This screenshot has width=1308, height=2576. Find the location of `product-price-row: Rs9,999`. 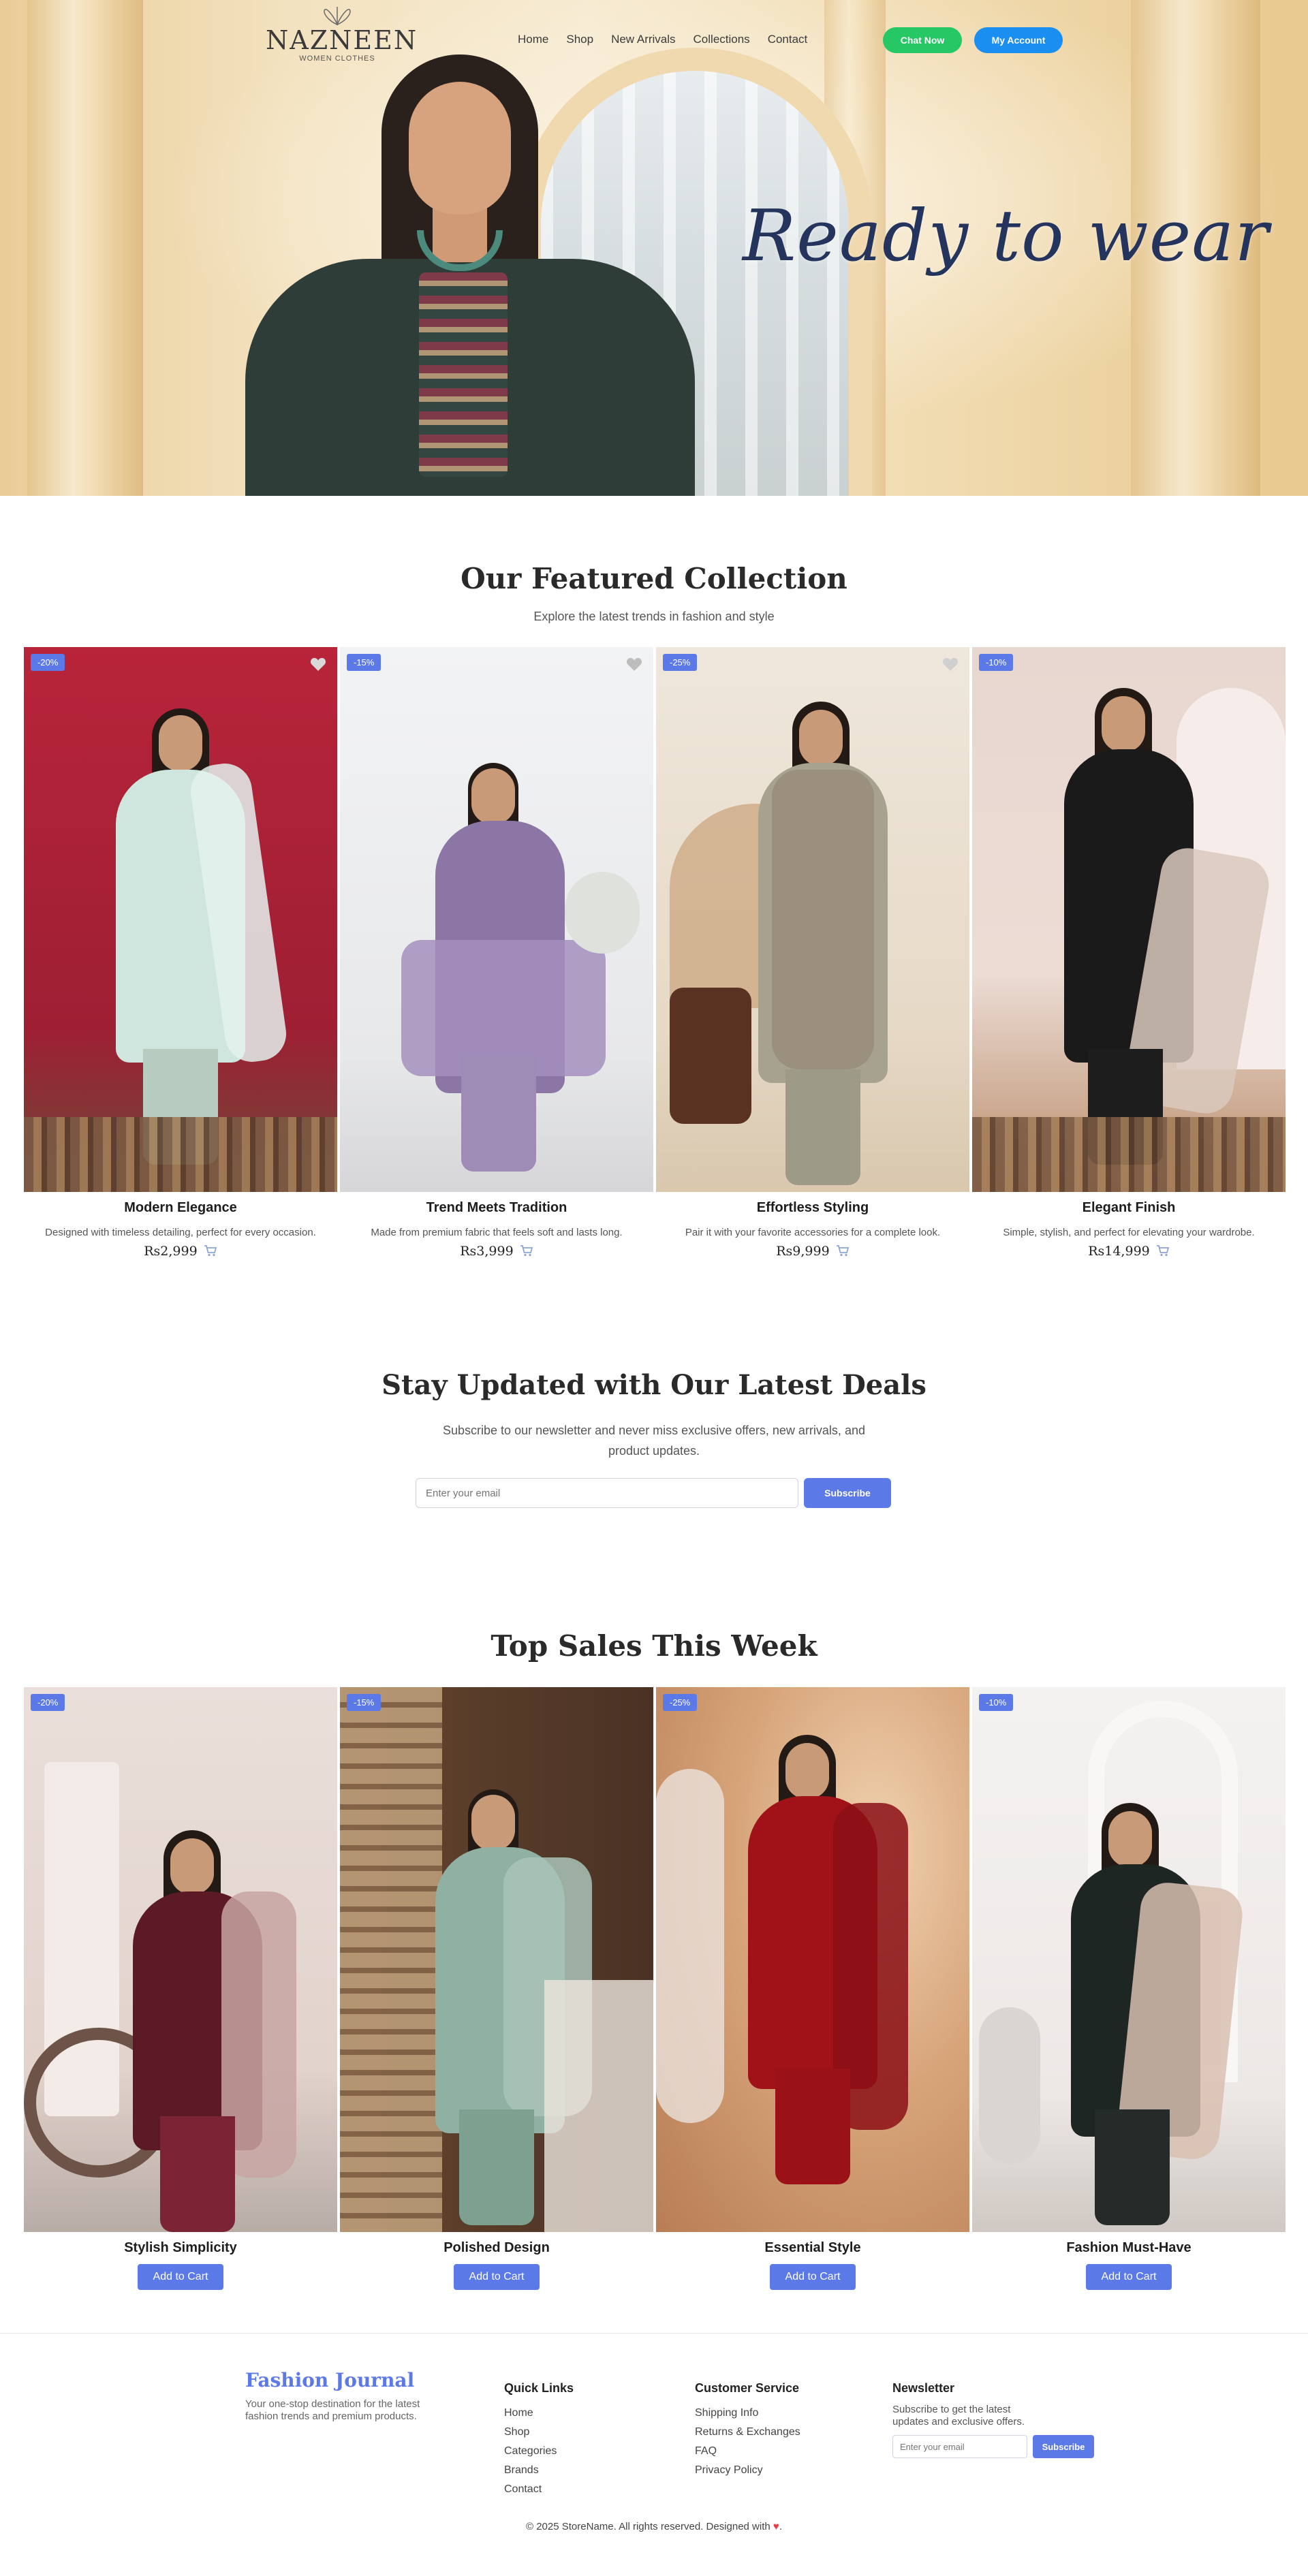

product-price-row: Rs9,999 is located at coordinates (813, 1251).